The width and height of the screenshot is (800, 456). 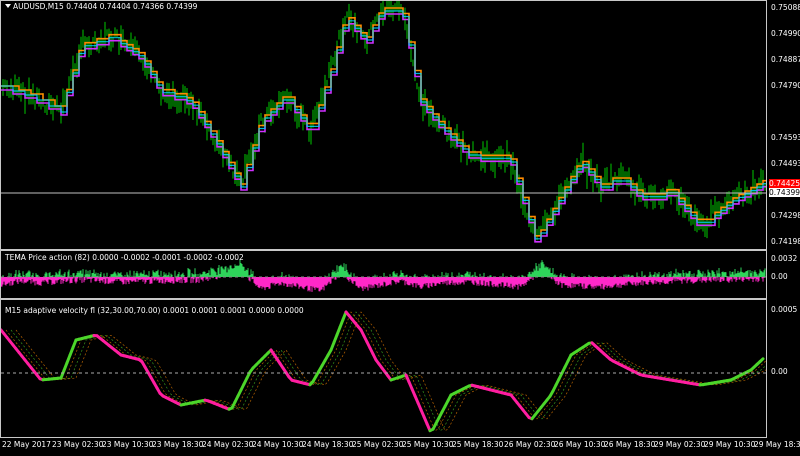 I want to click on price-label: 0.74790, so click(x=785, y=85).